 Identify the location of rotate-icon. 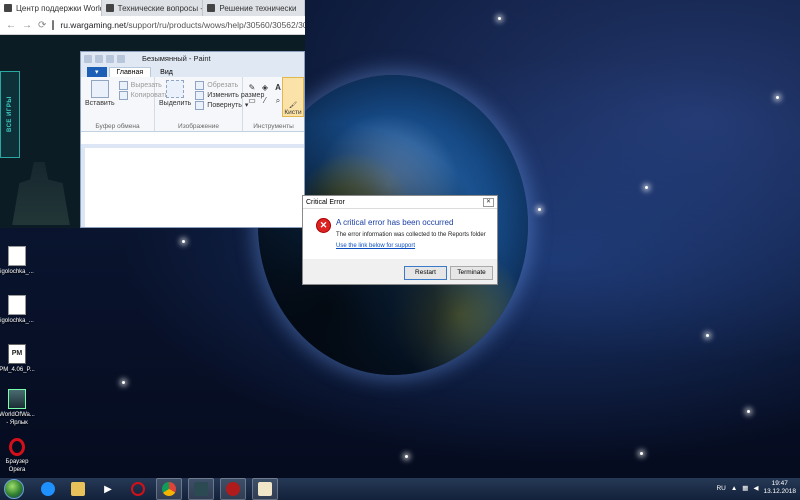
(200, 105).